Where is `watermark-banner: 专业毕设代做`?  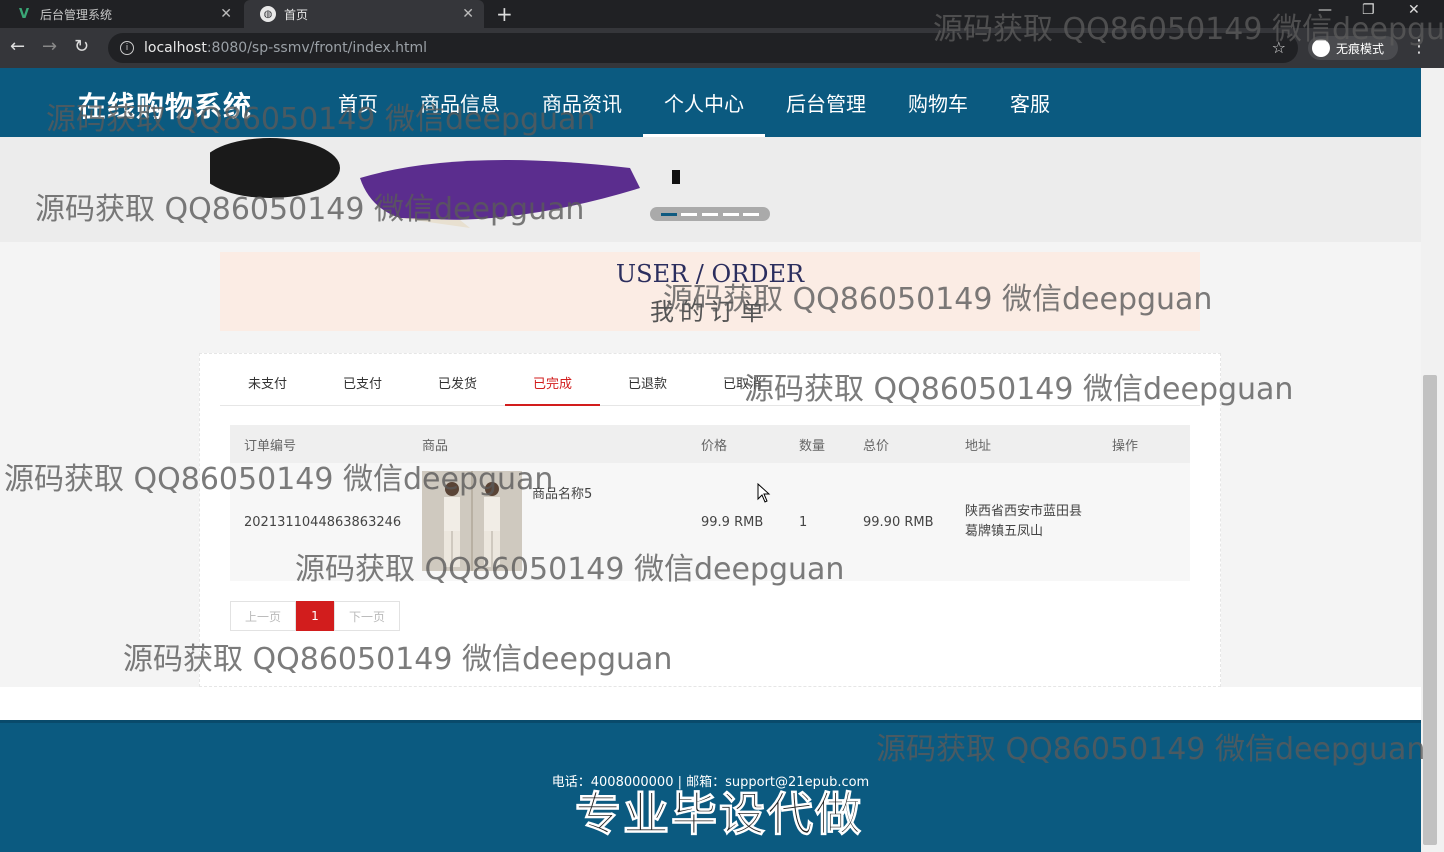
watermark-banner: 专业毕设代做 is located at coordinates (719, 814).